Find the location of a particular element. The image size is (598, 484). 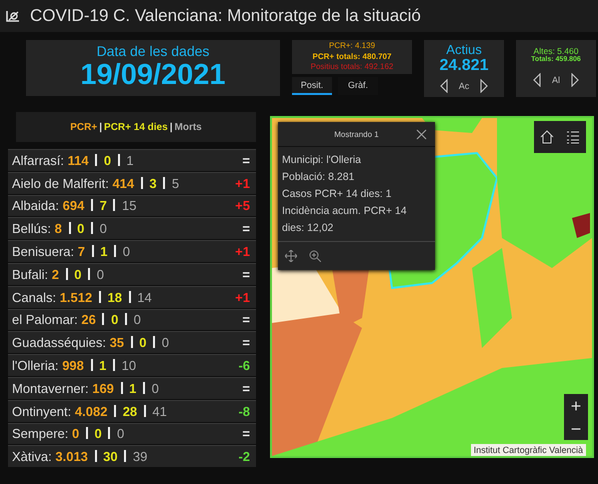

municipality-stats: Ontinyent: 4.082 28 41 is located at coordinates (89, 411).